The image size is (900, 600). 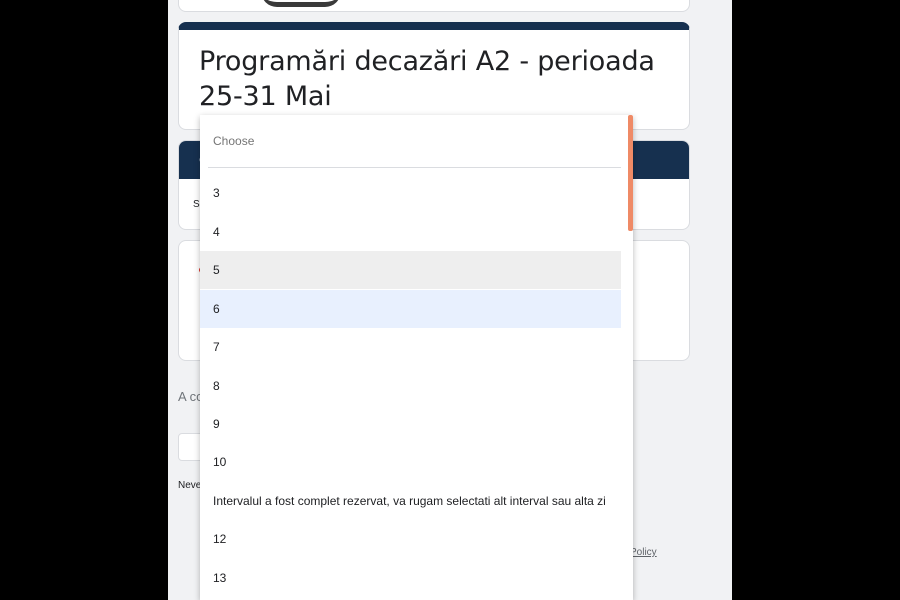 I want to click on section-description: S, so click(x=196, y=204).